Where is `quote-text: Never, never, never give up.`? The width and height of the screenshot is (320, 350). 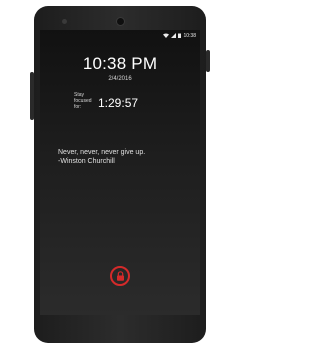
quote-text: Never, never, never give up. is located at coordinates (102, 152).